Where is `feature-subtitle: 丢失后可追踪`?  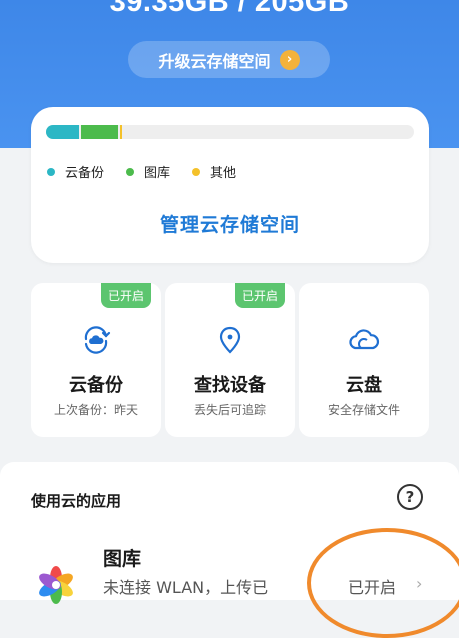
feature-subtitle: 丢失后可追踪 is located at coordinates (229, 410).